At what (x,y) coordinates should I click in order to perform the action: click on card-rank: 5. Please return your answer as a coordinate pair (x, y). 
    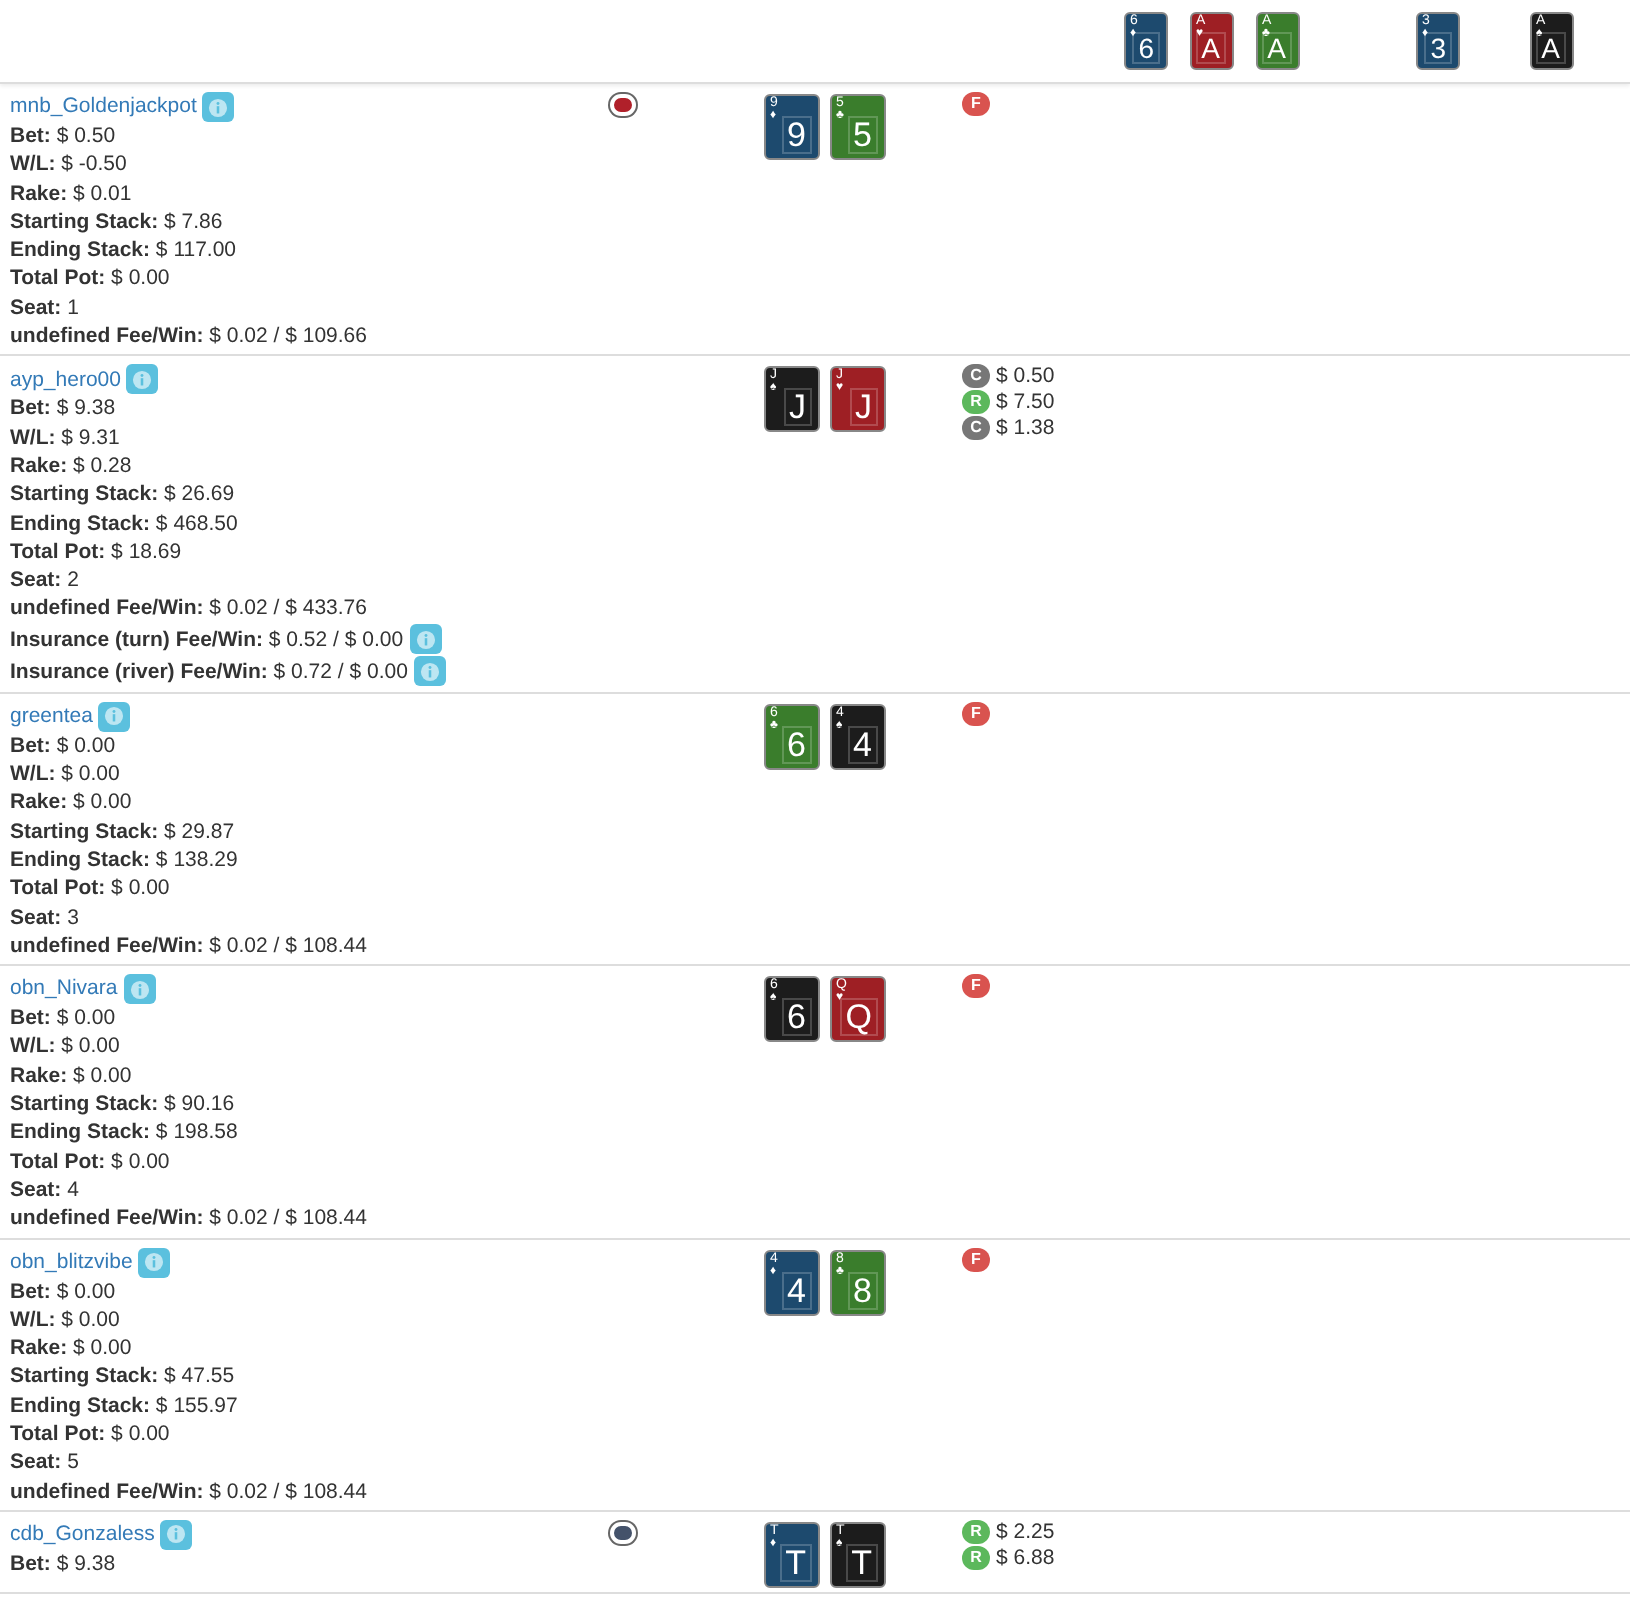
    Looking at the image, I should click on (862, 135).